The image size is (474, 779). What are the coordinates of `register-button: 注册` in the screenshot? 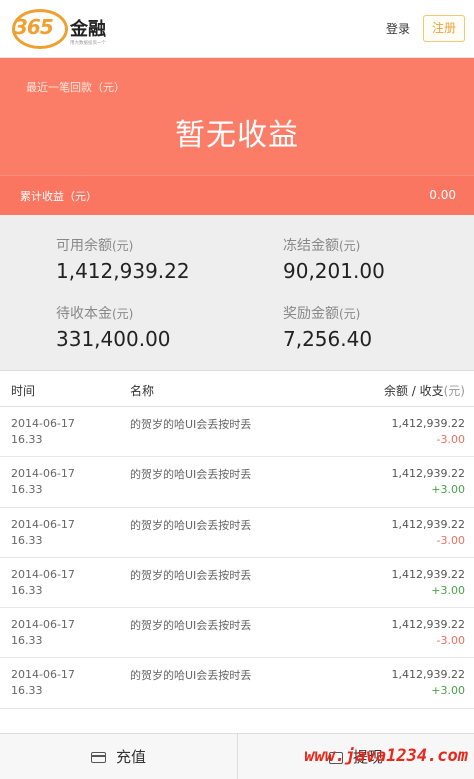 It's located at (444, 28).